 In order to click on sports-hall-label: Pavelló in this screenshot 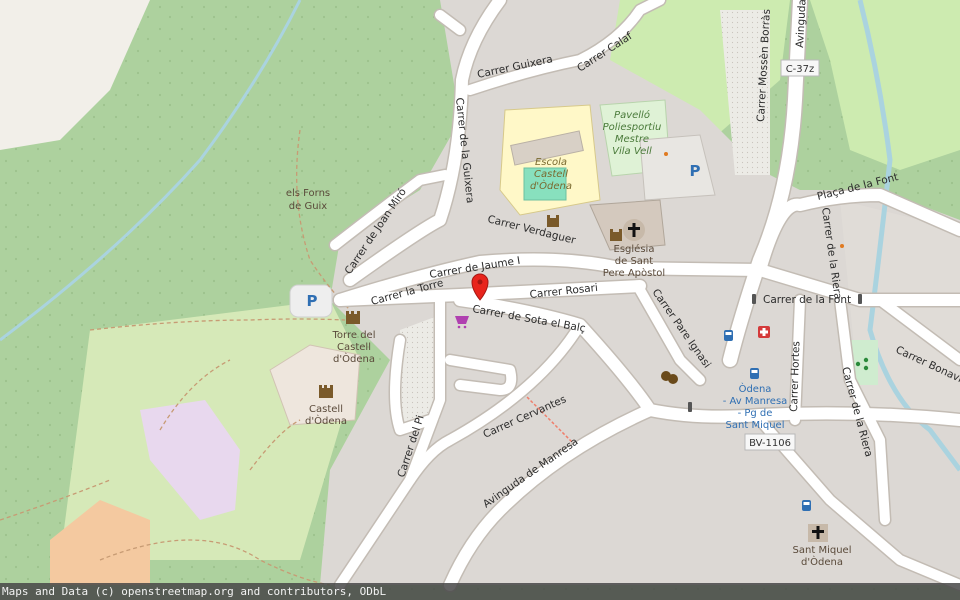, I will do `click(632, 115)`.